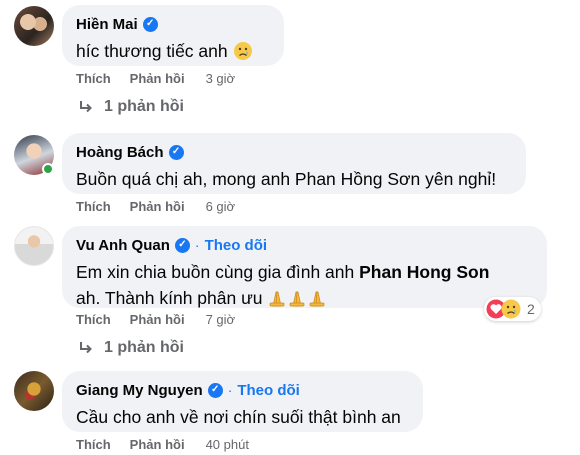 The width and height of the screenshot is (580, 455). I want to click on comment-actions: Thích Phản hồi 6 giờ, so click(155, 206).